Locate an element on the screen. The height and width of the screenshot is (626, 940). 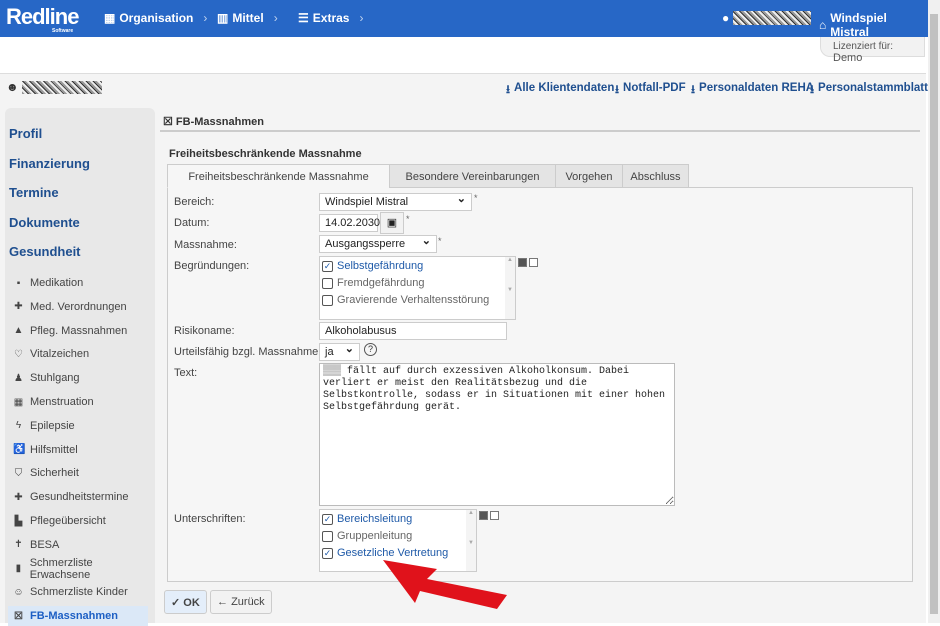
unterschriften-label: Unterschriften: is located at coordinates (210, 519).